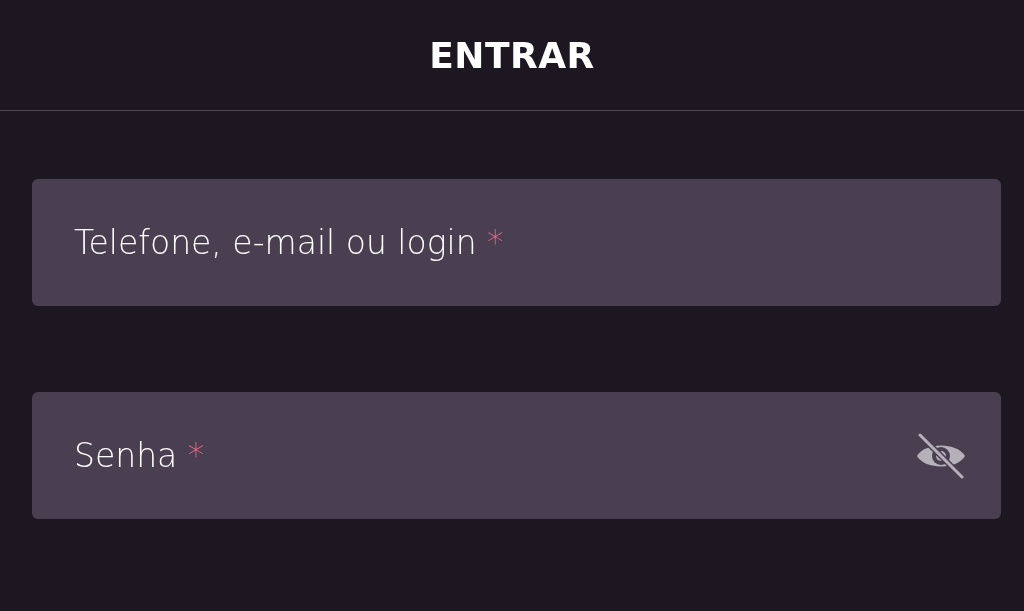  What do you see at coordinates (512, 55) in the screenshot?
I see `page-title: ENTRAR` at bounding box center [512, 55].